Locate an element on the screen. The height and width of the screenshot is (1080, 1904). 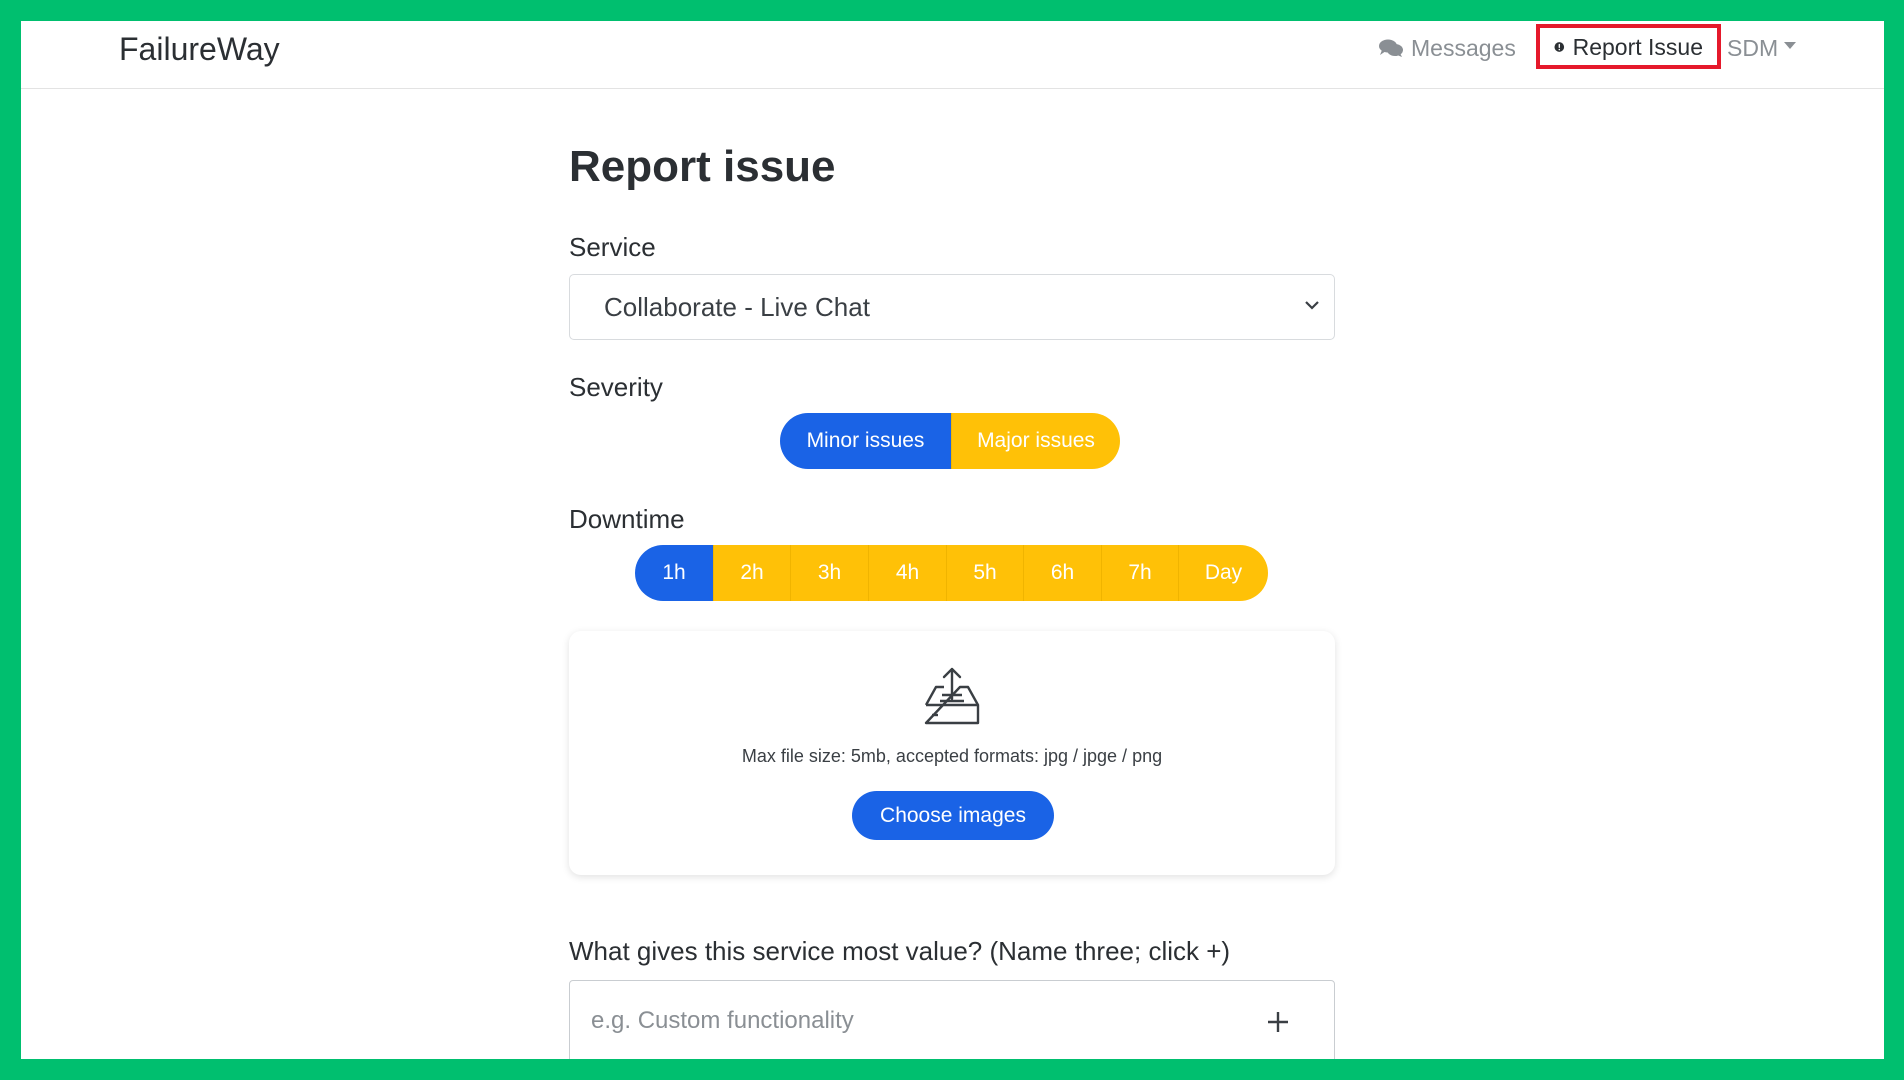
comments-icon is located at coordinates (1391, 48).